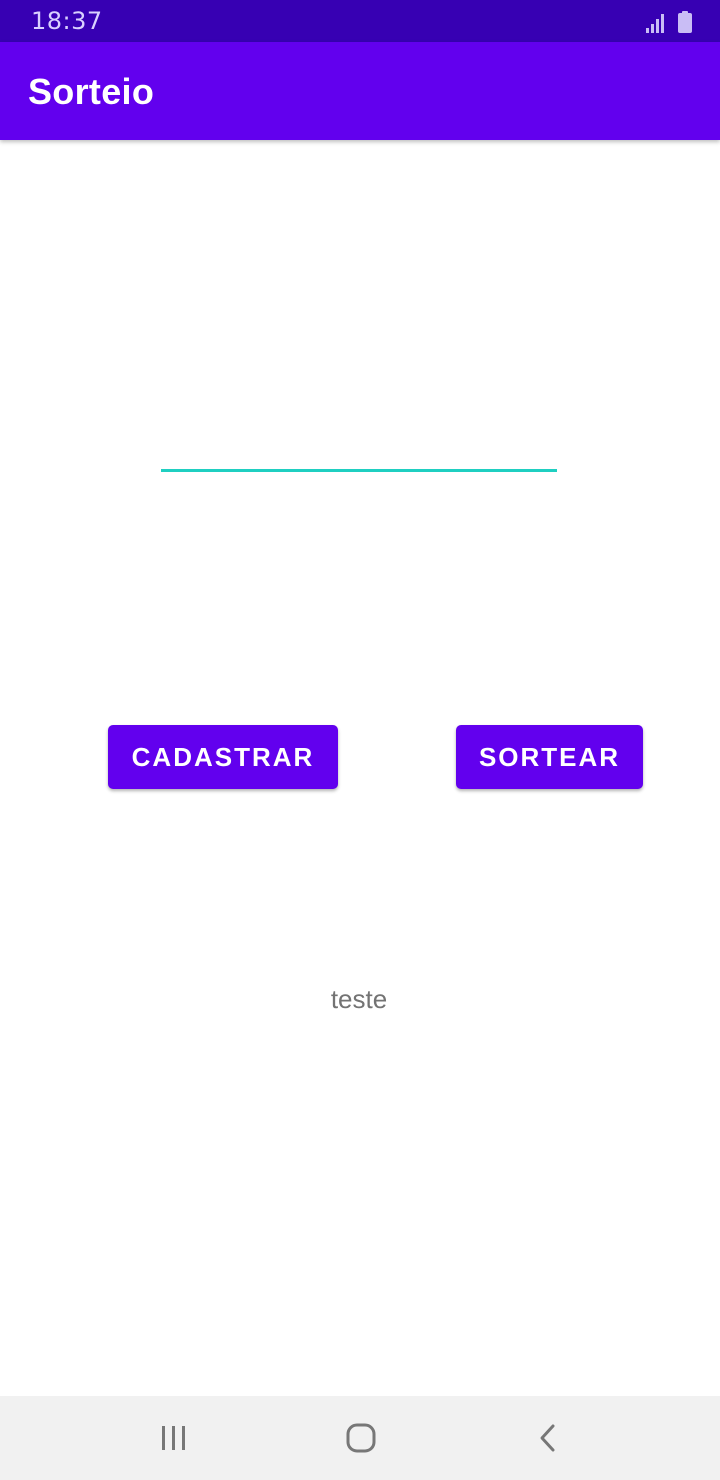  What do you see at coordinates (360, 21) in the screenshot?
I see `status-bar: 18:37` at bounding box center [360, 21].